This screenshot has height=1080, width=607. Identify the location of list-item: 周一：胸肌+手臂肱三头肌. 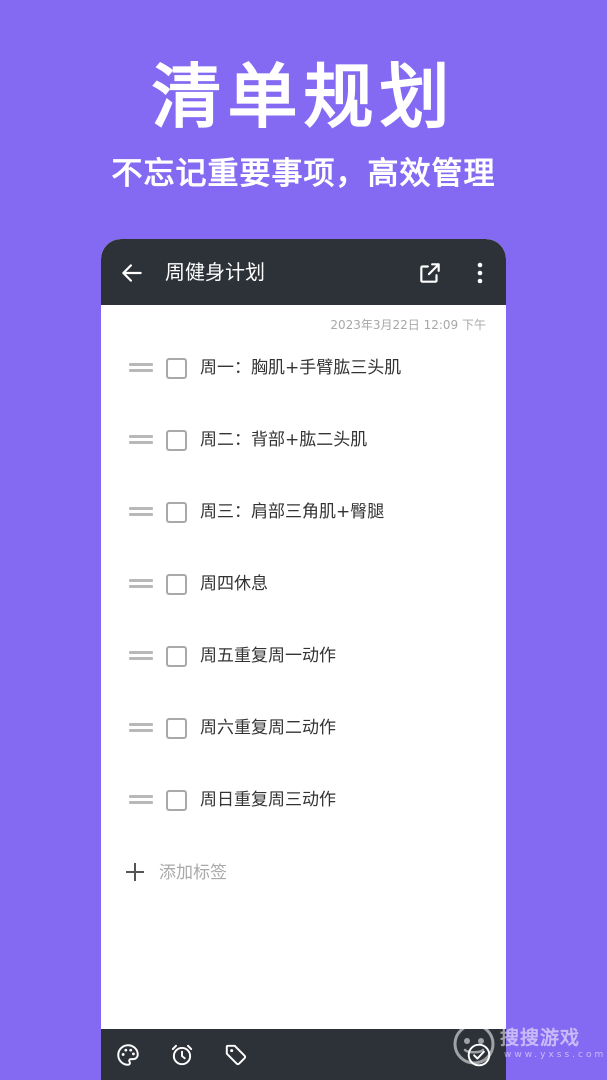
(303, 383).